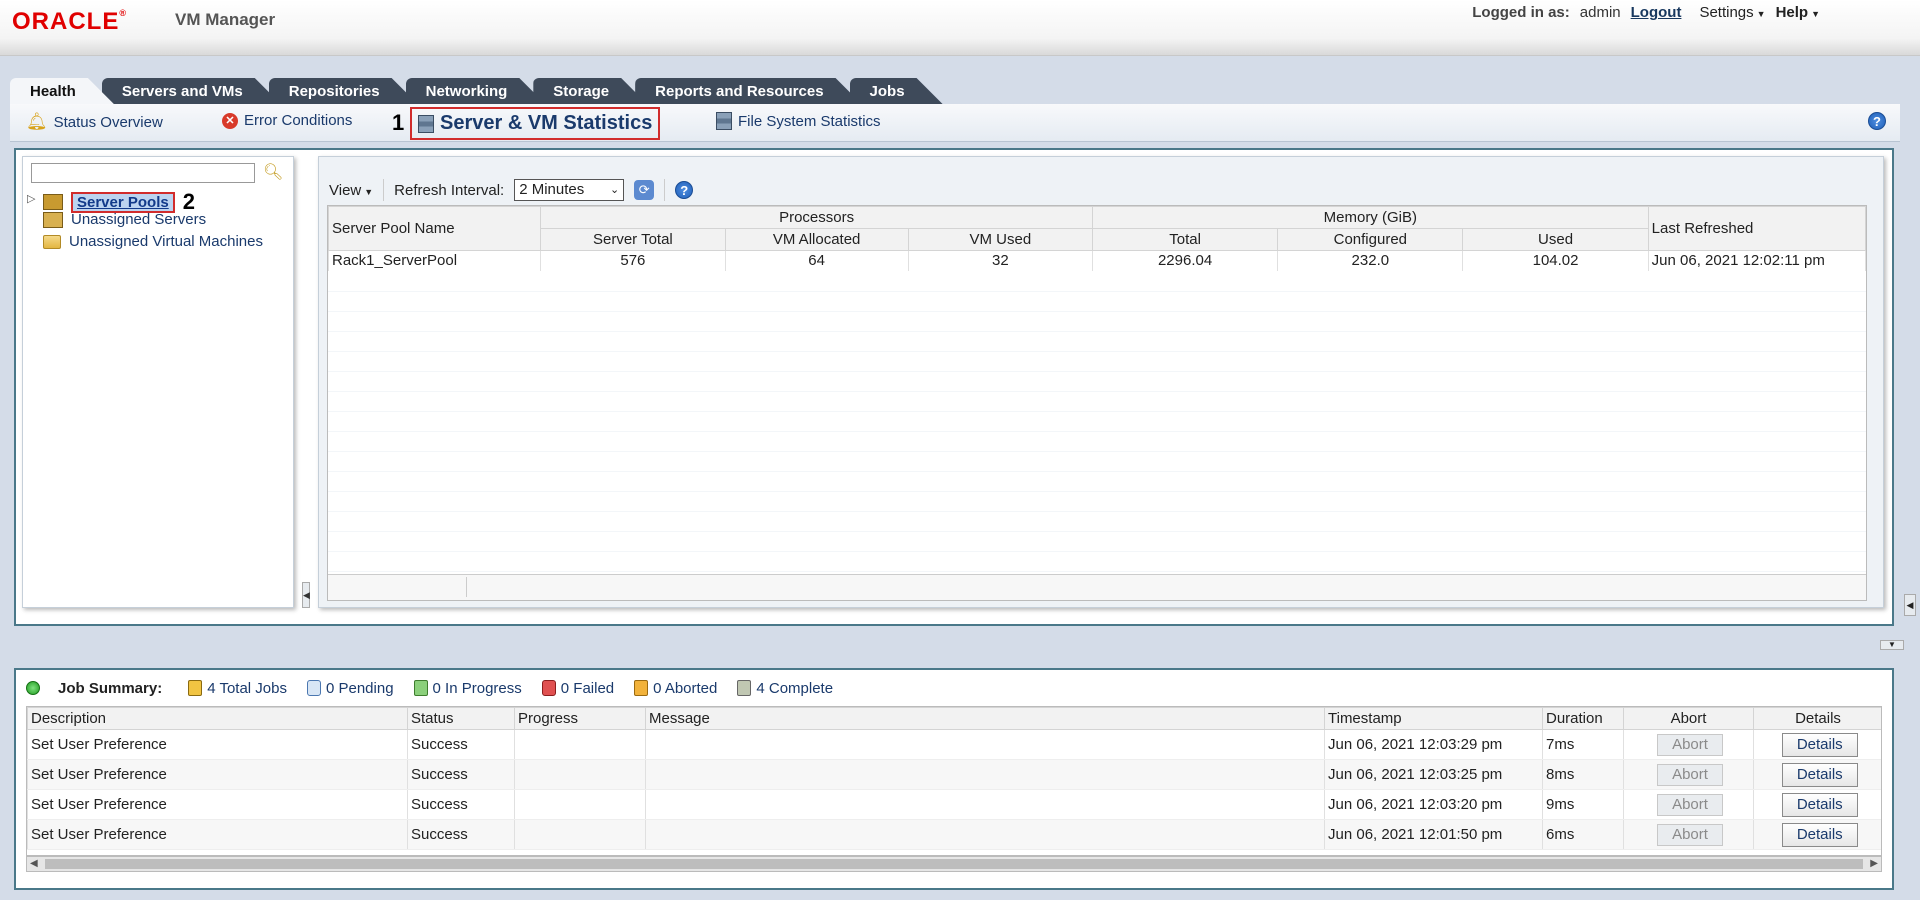  I want to click on tab-storage: Storage, so click(590, 91).